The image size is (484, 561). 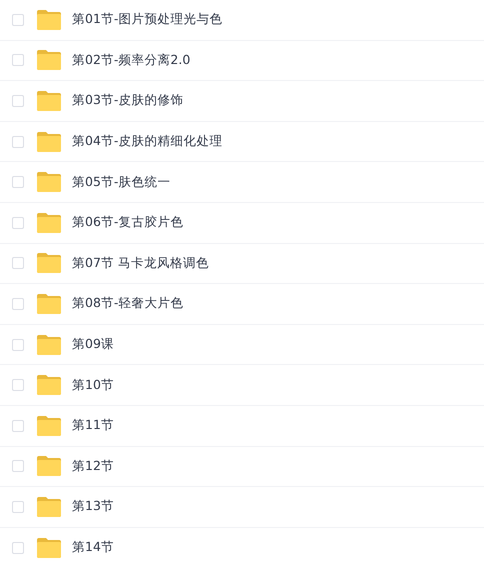 I want to click on folder-name: 第11节, so click(x=93, y=425).